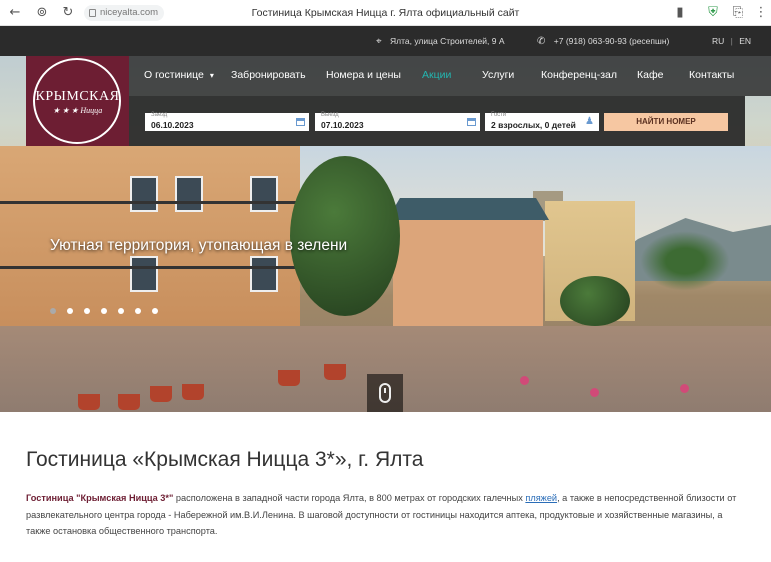 The height and width of the screenshot is (562, 771). I want to click on nav-item-rooms: Номера и цены, so click(363, 75).